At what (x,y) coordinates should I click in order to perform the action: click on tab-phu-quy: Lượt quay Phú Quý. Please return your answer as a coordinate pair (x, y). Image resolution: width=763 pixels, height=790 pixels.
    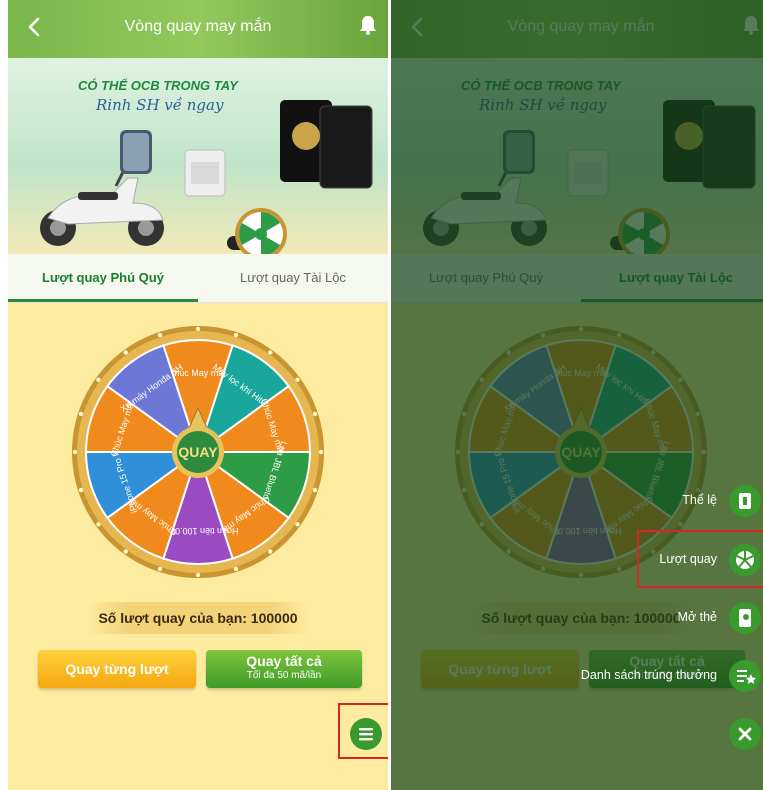
    Looking at the image, I should click on (103, 278).